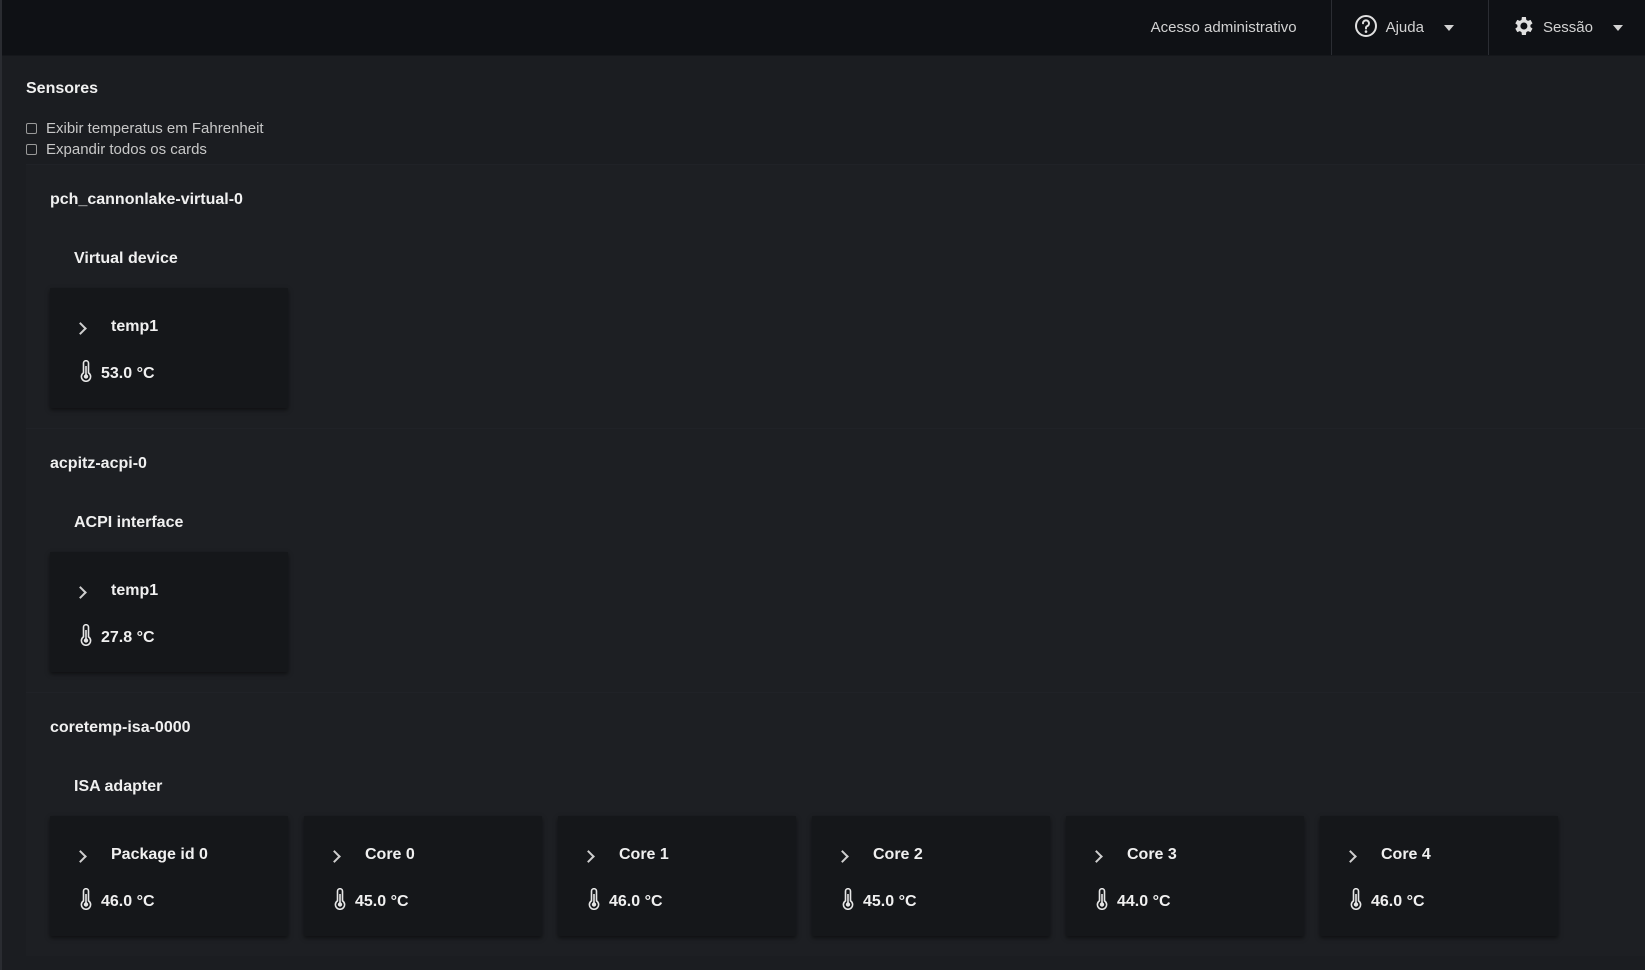 The height and width of the screenshot is (970, 1645). I want to click on fahrenheit-checkbox: Exibir temperatus em Fahrenheit, so click(835, 128).